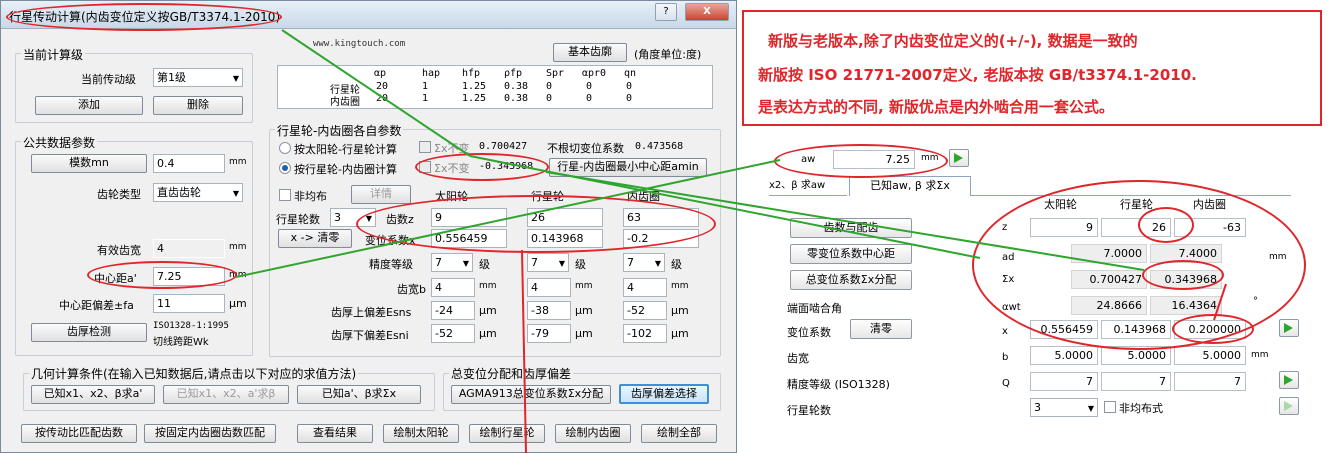 The image size is (1338, 453). Describe the element at coordinates (1220, 302) in the screenshot. I see `ring-x-link-line` at that location.